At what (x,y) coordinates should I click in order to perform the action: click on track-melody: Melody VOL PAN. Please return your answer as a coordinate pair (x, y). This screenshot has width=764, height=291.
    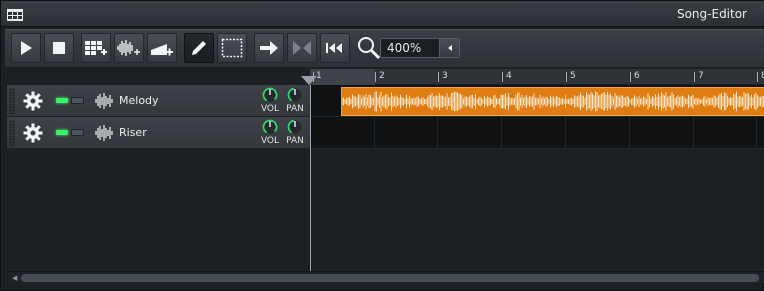
    Looking at the image, I should click on (158, 101).